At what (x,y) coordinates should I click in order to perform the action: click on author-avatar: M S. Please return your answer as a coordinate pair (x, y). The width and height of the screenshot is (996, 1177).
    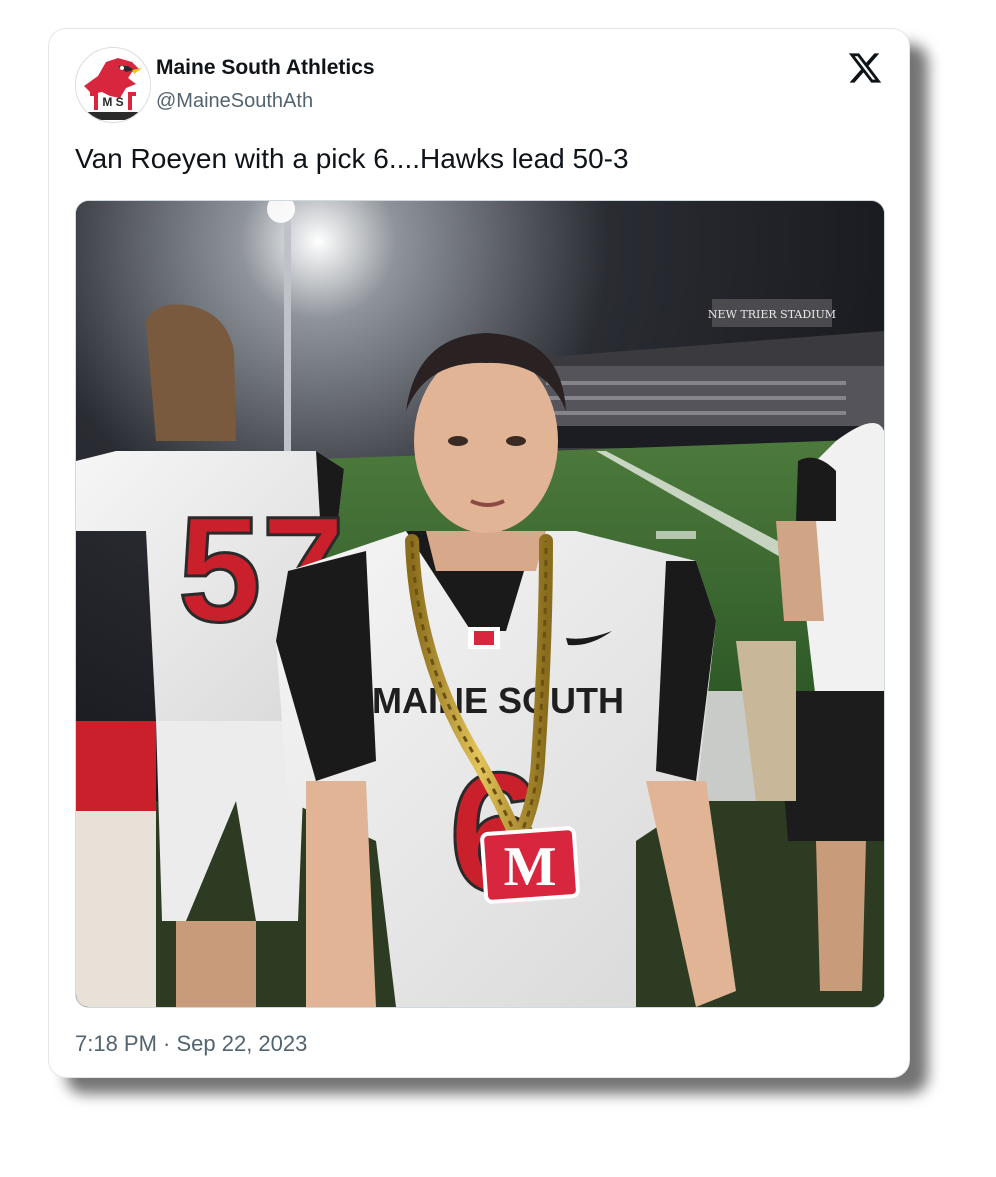
    Looking at the image, I should click on (113, 85).